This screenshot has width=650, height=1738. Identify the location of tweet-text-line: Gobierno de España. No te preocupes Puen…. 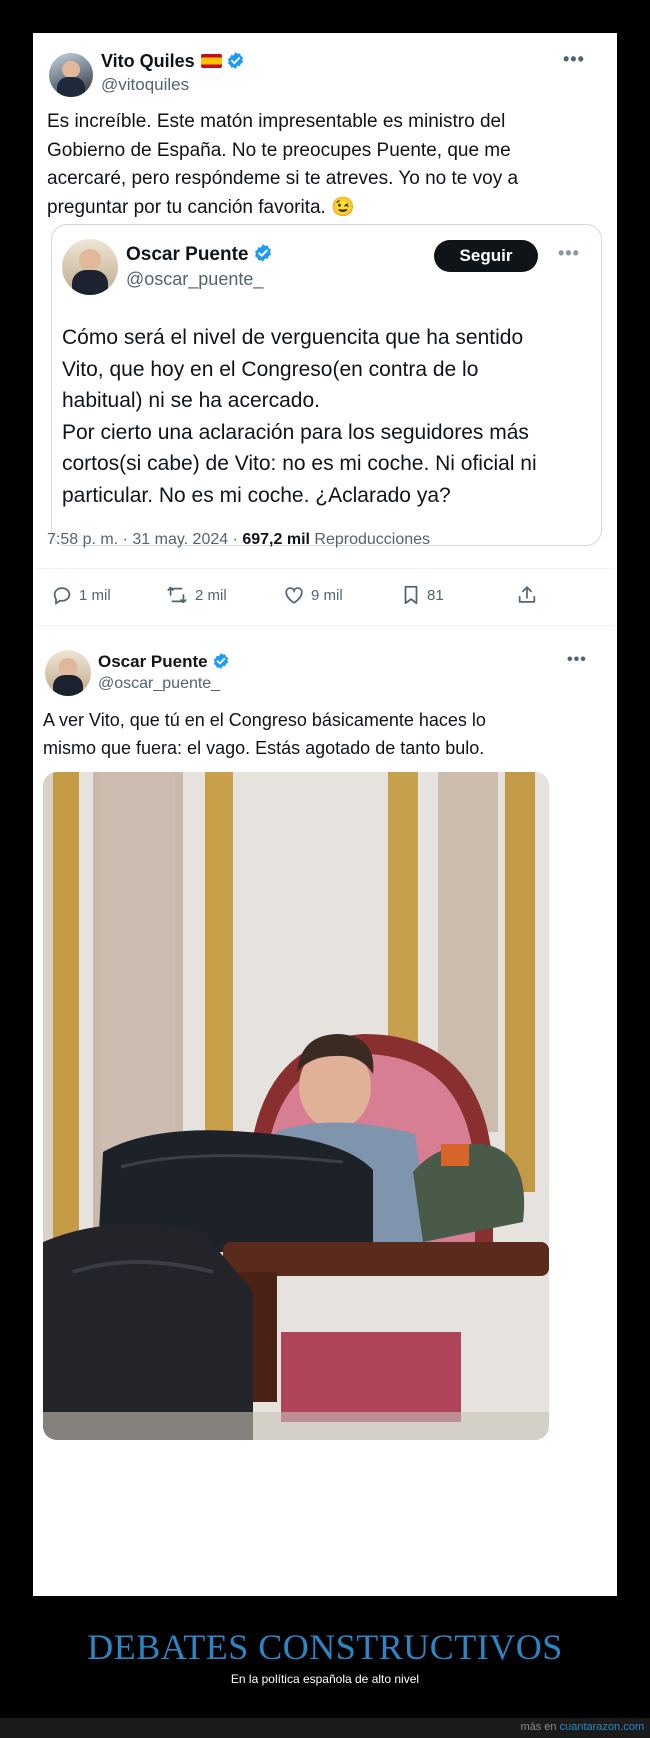
(279, 150).